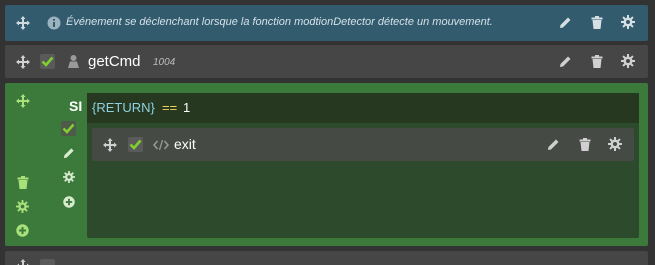  What do you see at coordinates (161, 145) in the screenshot?
I see `code-icon` at bounding box center [161, 145].